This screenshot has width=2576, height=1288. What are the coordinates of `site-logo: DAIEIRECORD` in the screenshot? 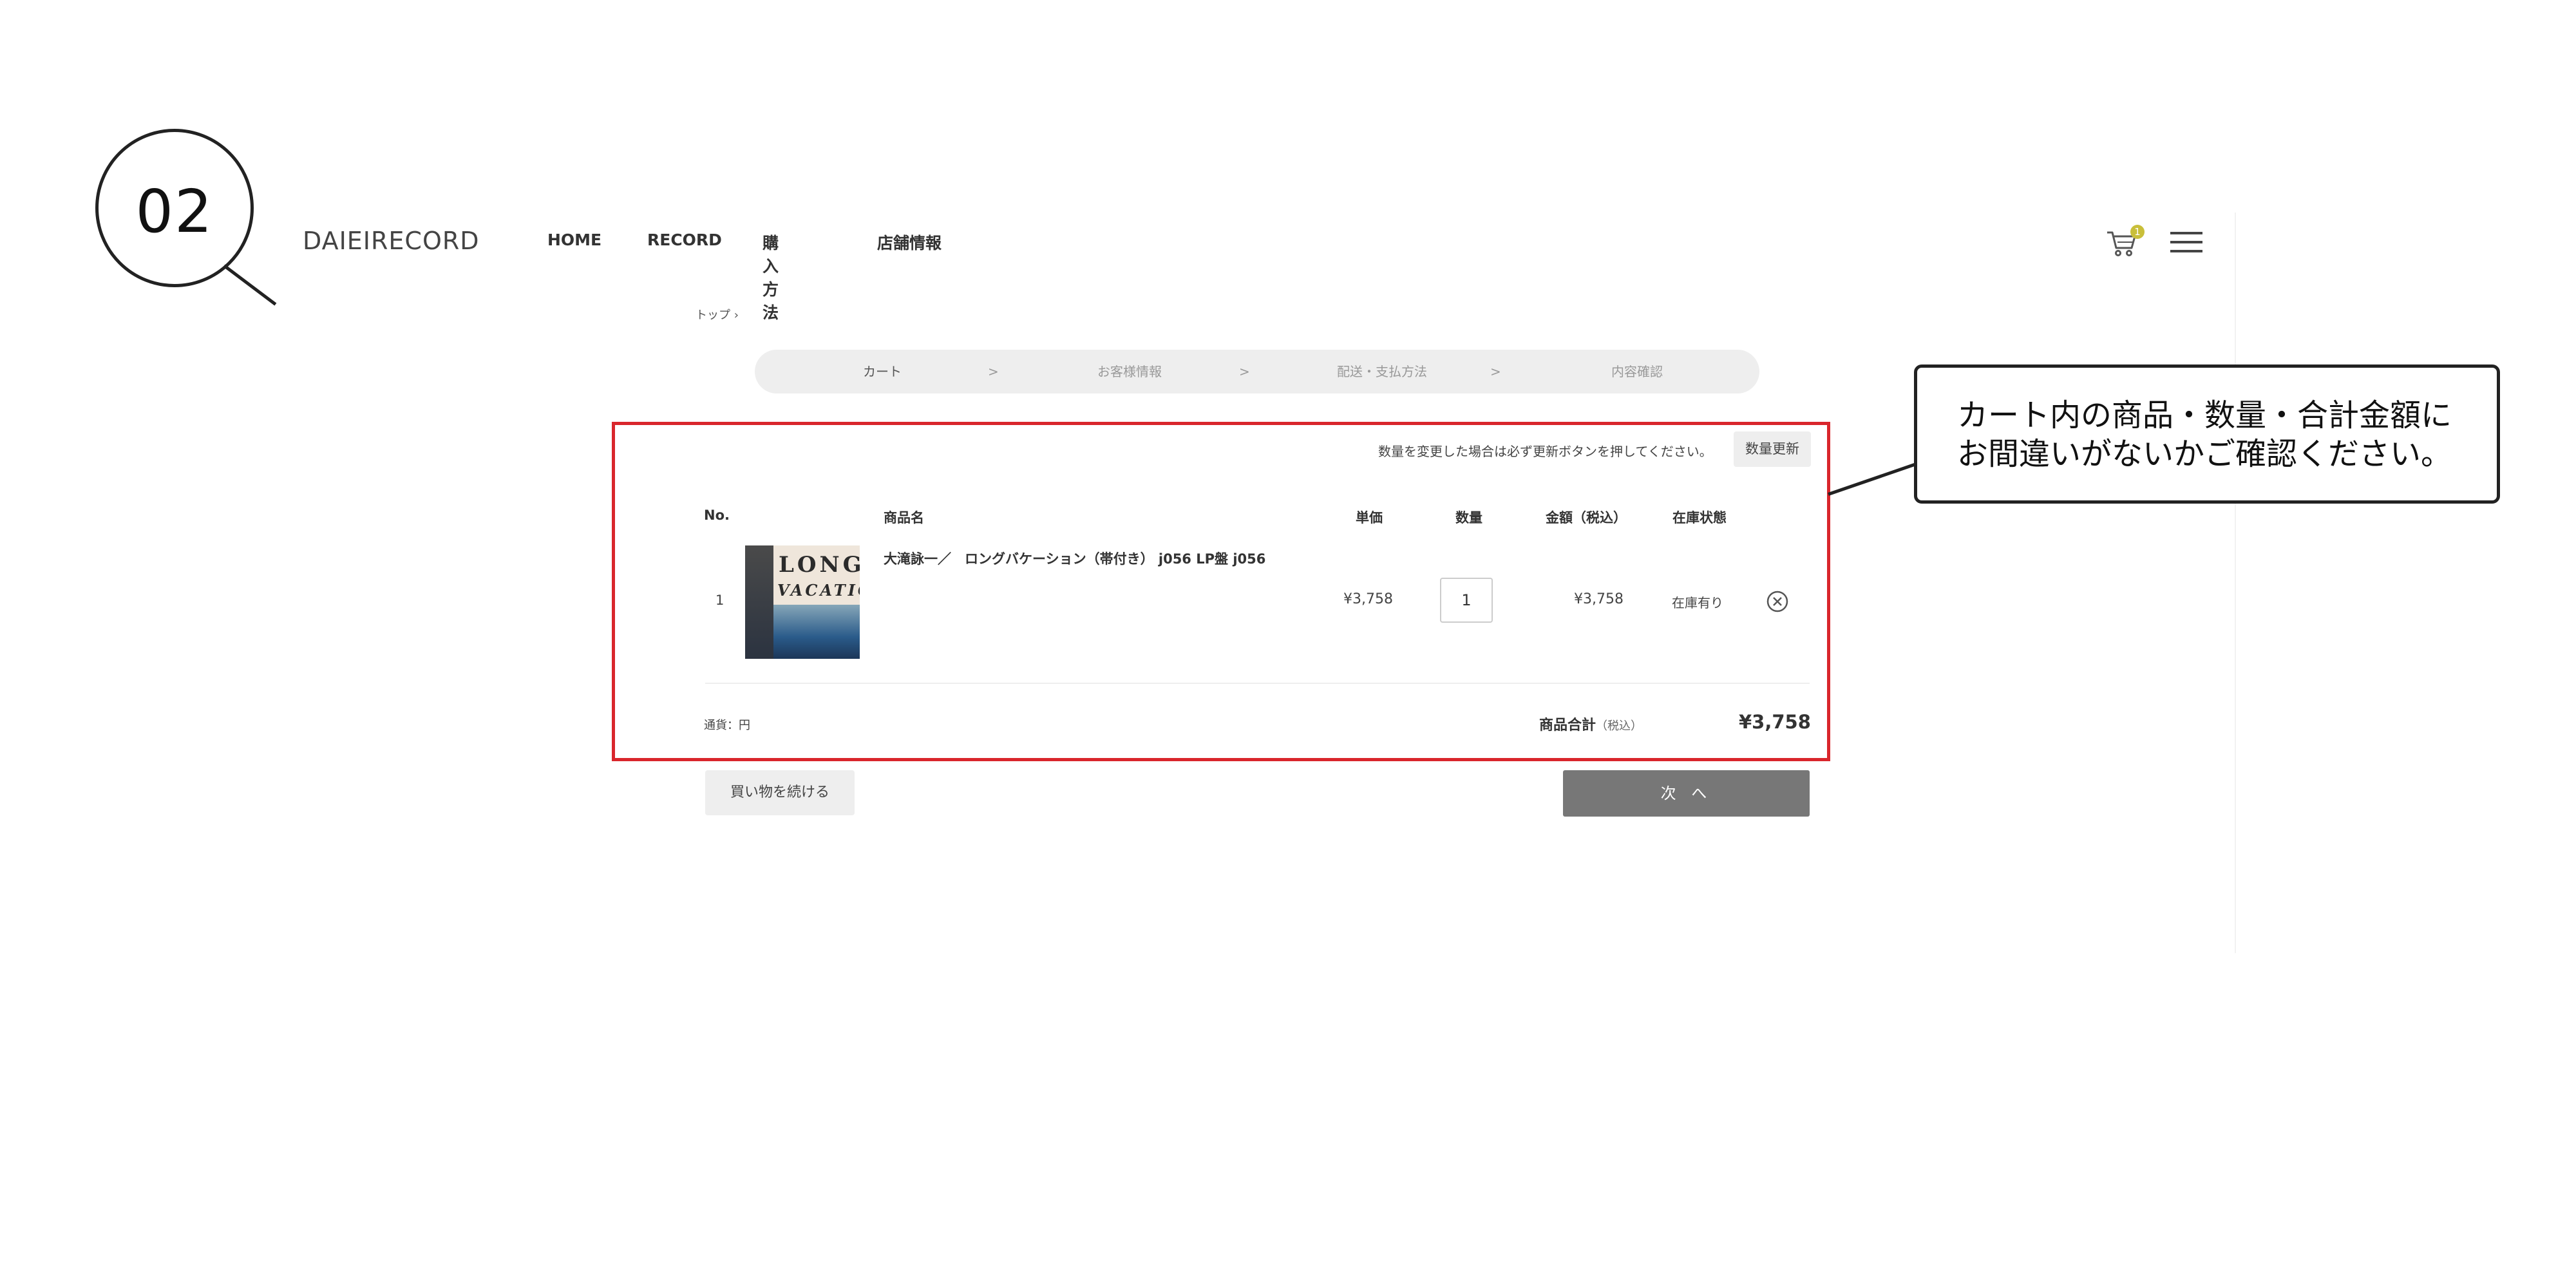 It's located at (391, 241).